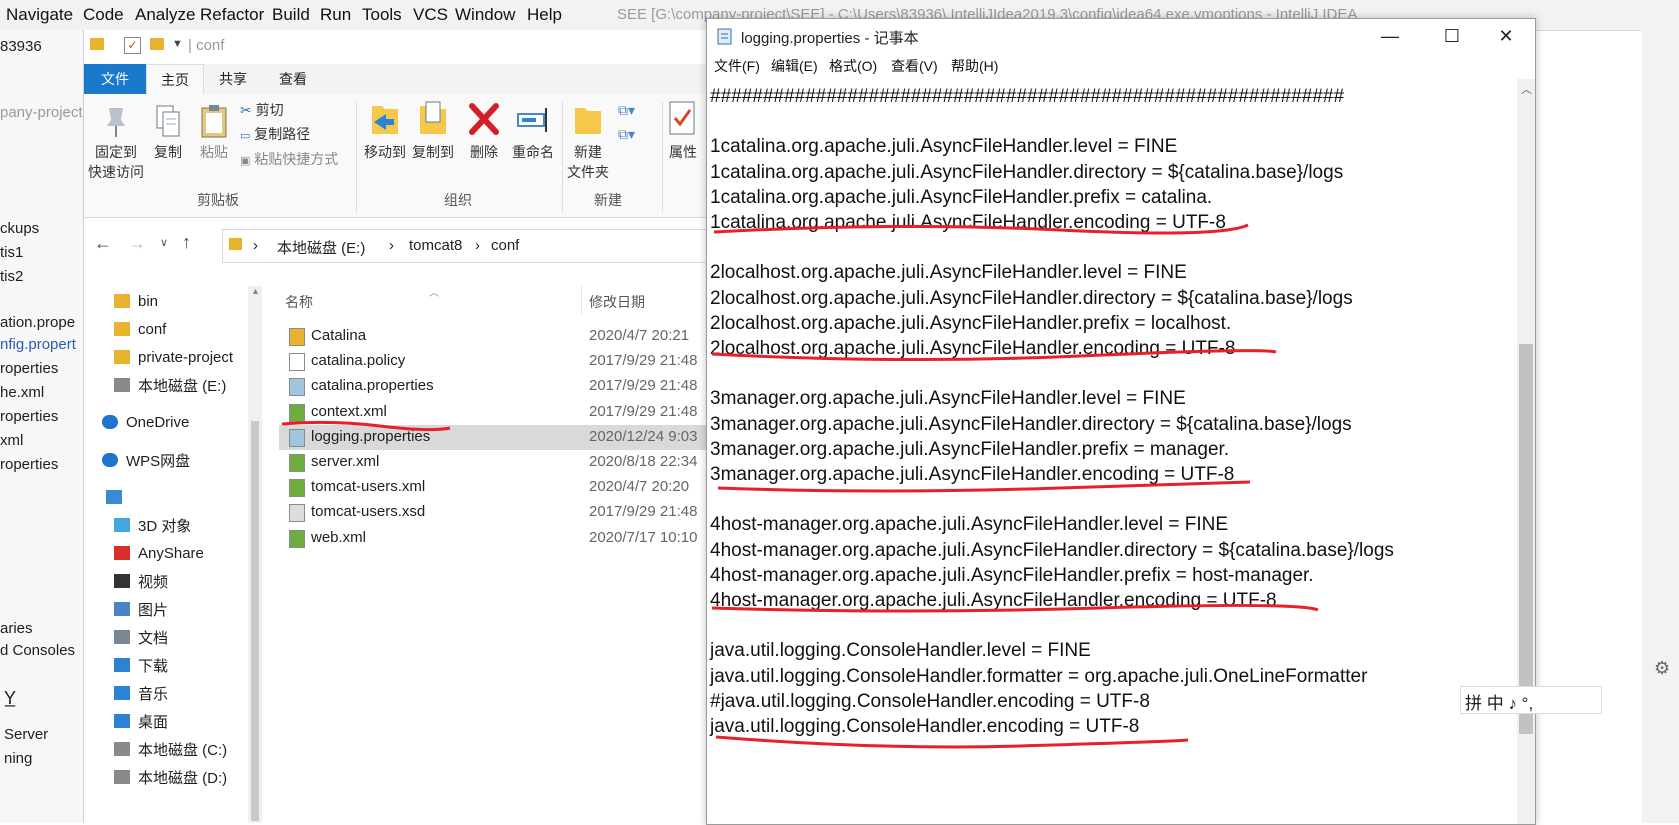 The height and width of the screenshot is (825, 1679). What do you see at coordinates (299, 302) in the screenshot?
I see `column-header-name: 名称` at bounding box center [299, 302].